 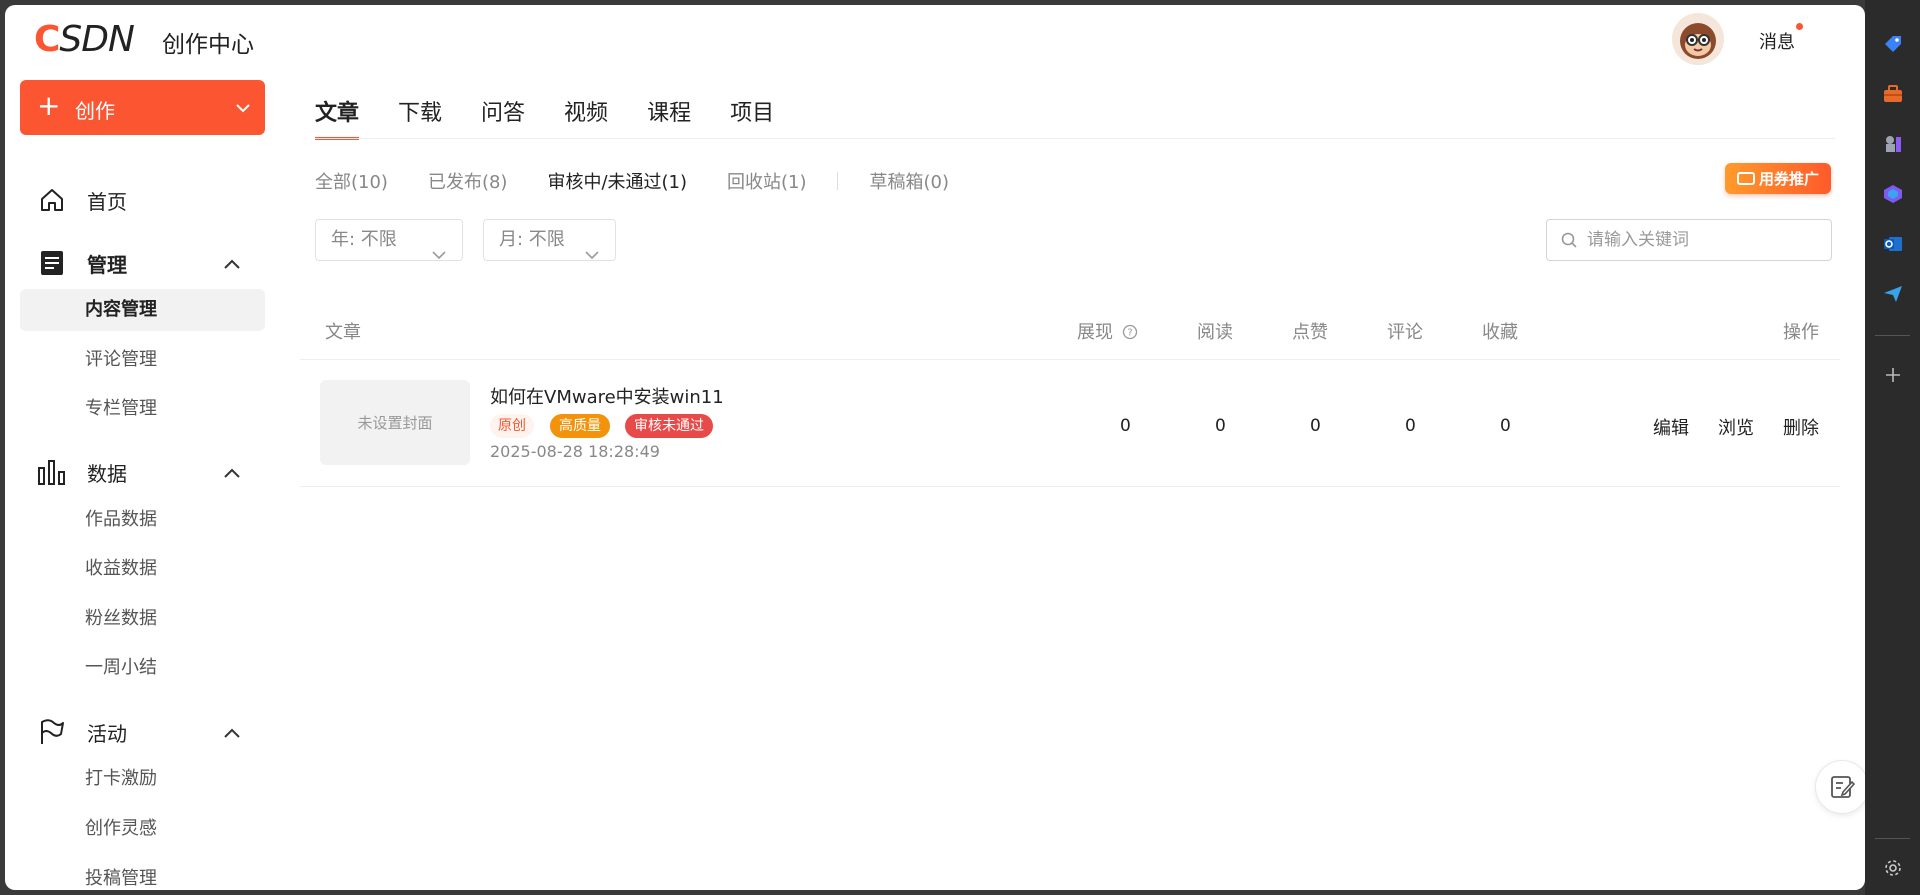 What do you see at coordinates (351, 181) in the screenshot?
I see `subtab-all: 全部(10)` at bounding box center [351, 181].